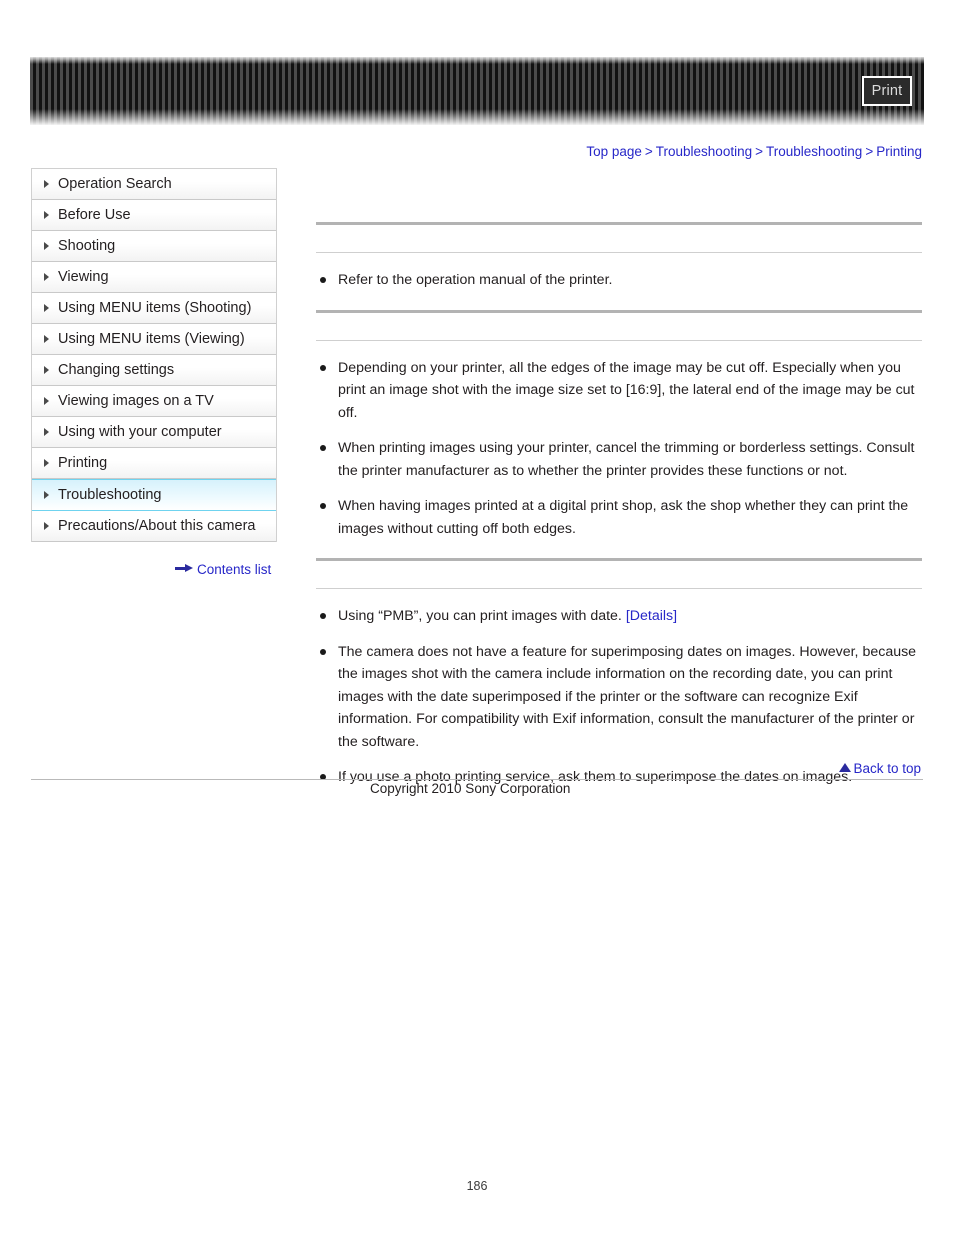  I want to click on header-banner: Print, so click(477, 91).